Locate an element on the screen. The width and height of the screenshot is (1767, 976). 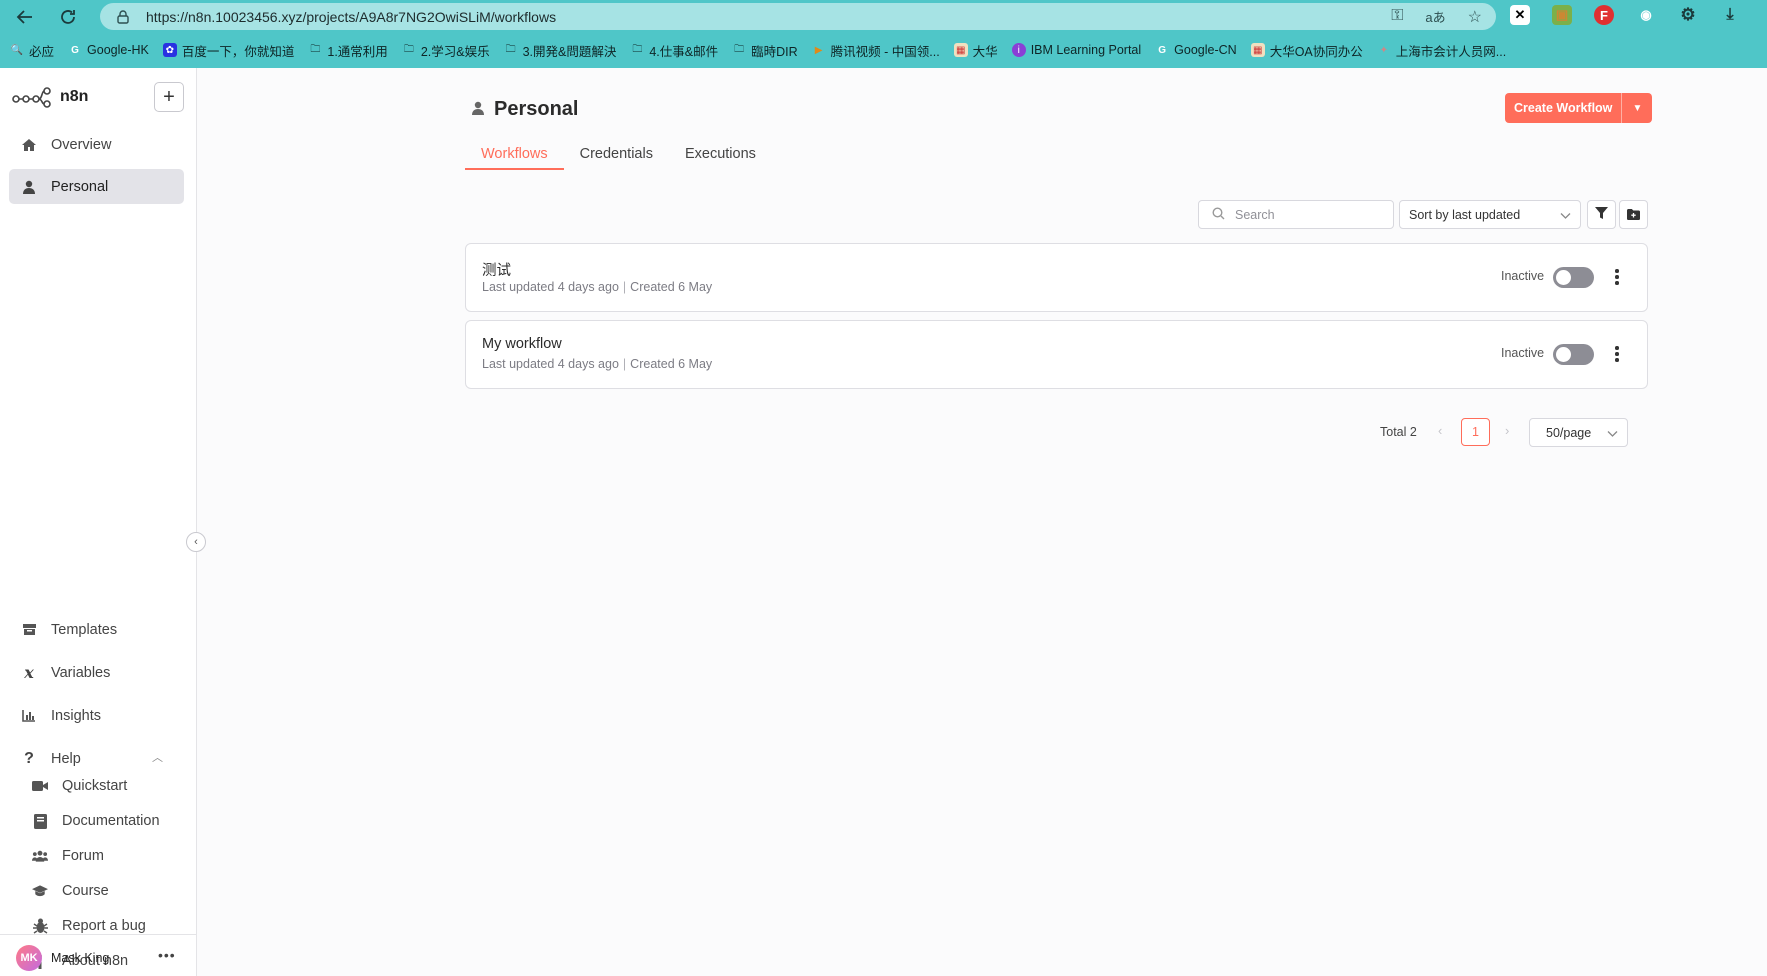
user-icon is located at coordinates (29, 187).